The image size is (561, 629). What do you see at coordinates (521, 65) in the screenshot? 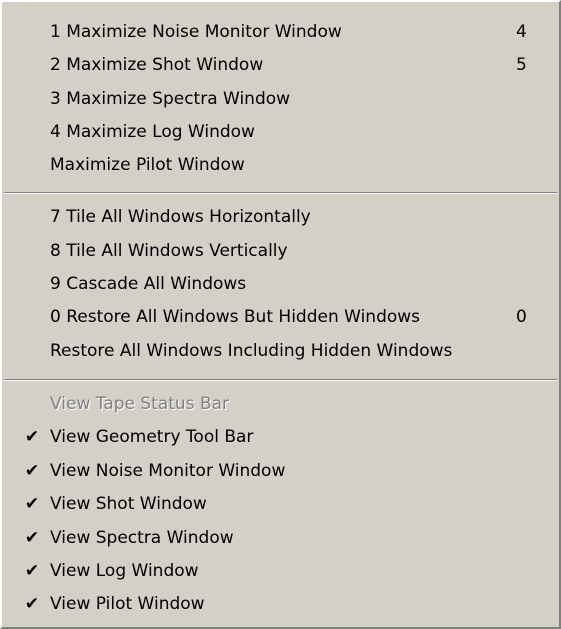
I see `menu-item-shortcut: 5` at bounding box center [521, 65].